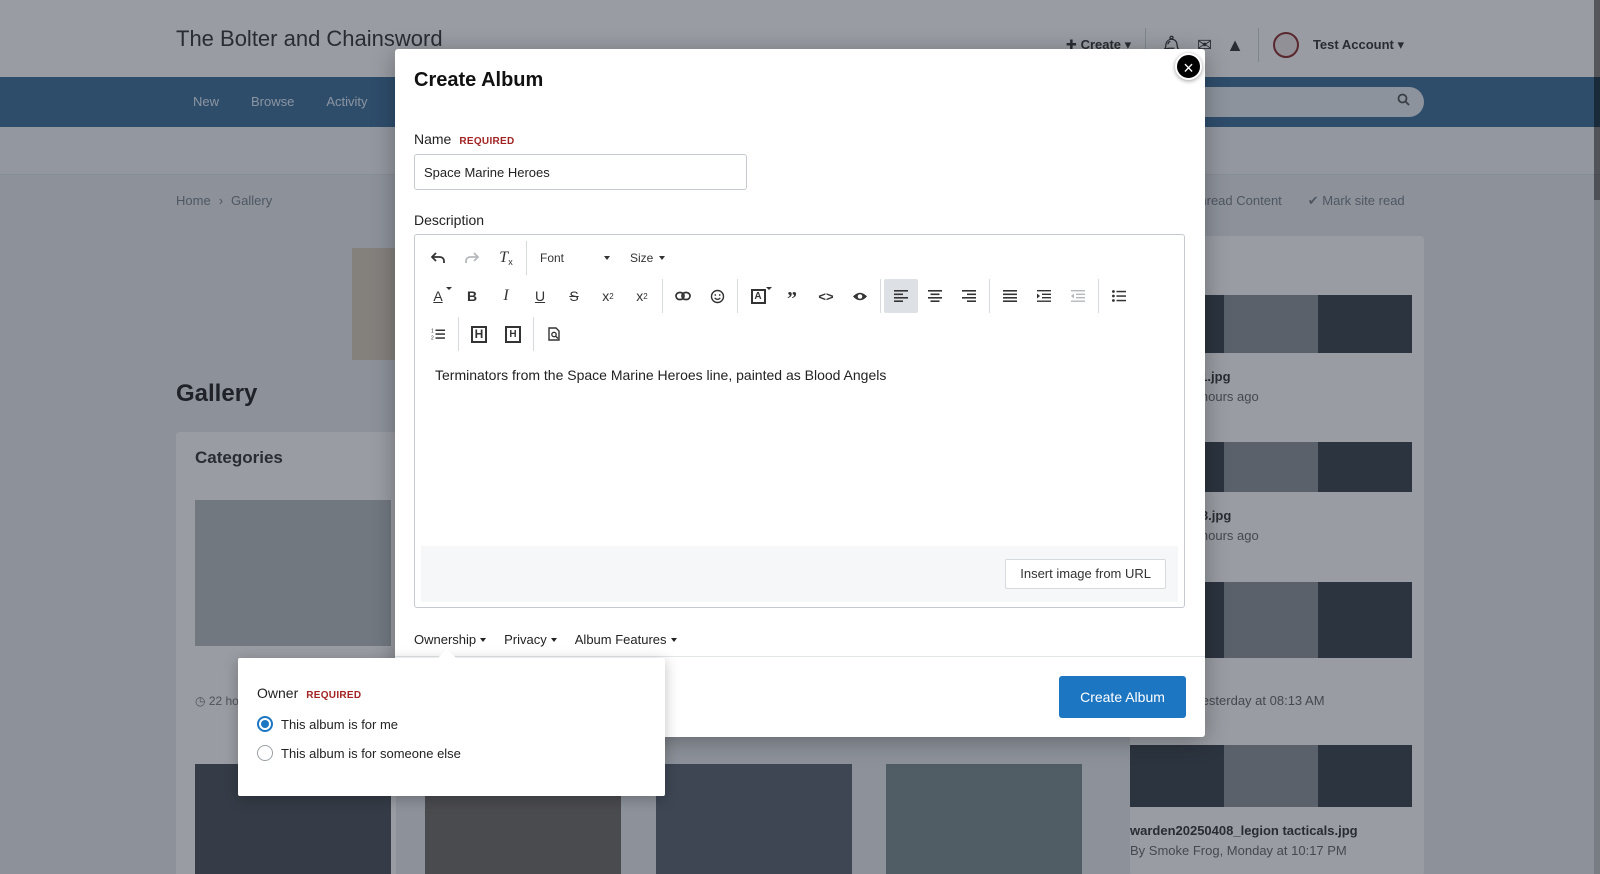 The image size is (1600, 874). I want to click on editor-toolbar-row: 12 H H, so click(496, 334).